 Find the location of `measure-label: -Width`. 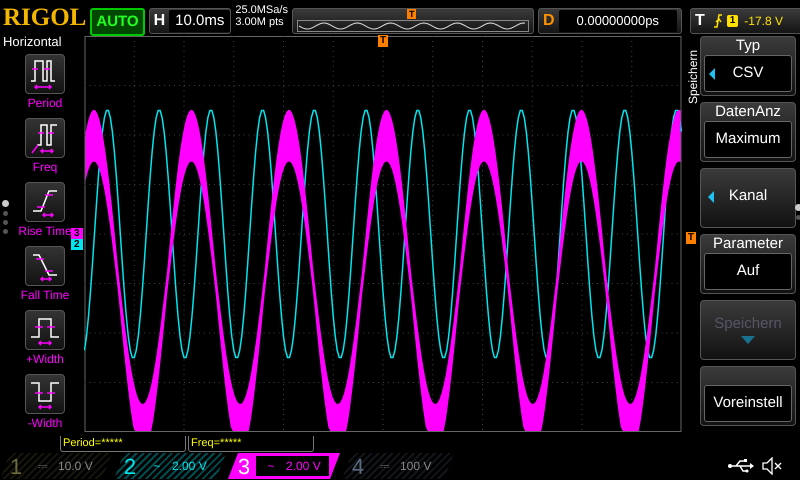

measure-label: -Width is located at coordinates (45, 423).